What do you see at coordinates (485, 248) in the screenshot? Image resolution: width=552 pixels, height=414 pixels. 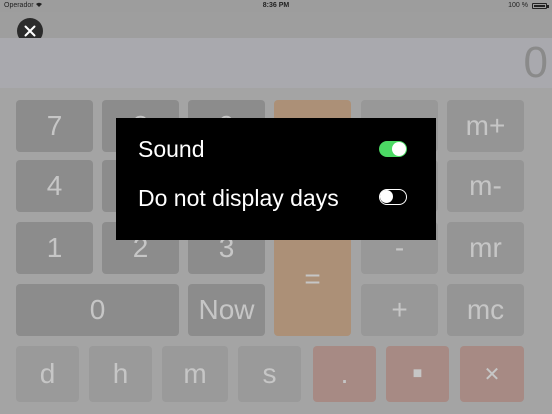 I see `key-mr: mr` at bounding box center [485, 248].